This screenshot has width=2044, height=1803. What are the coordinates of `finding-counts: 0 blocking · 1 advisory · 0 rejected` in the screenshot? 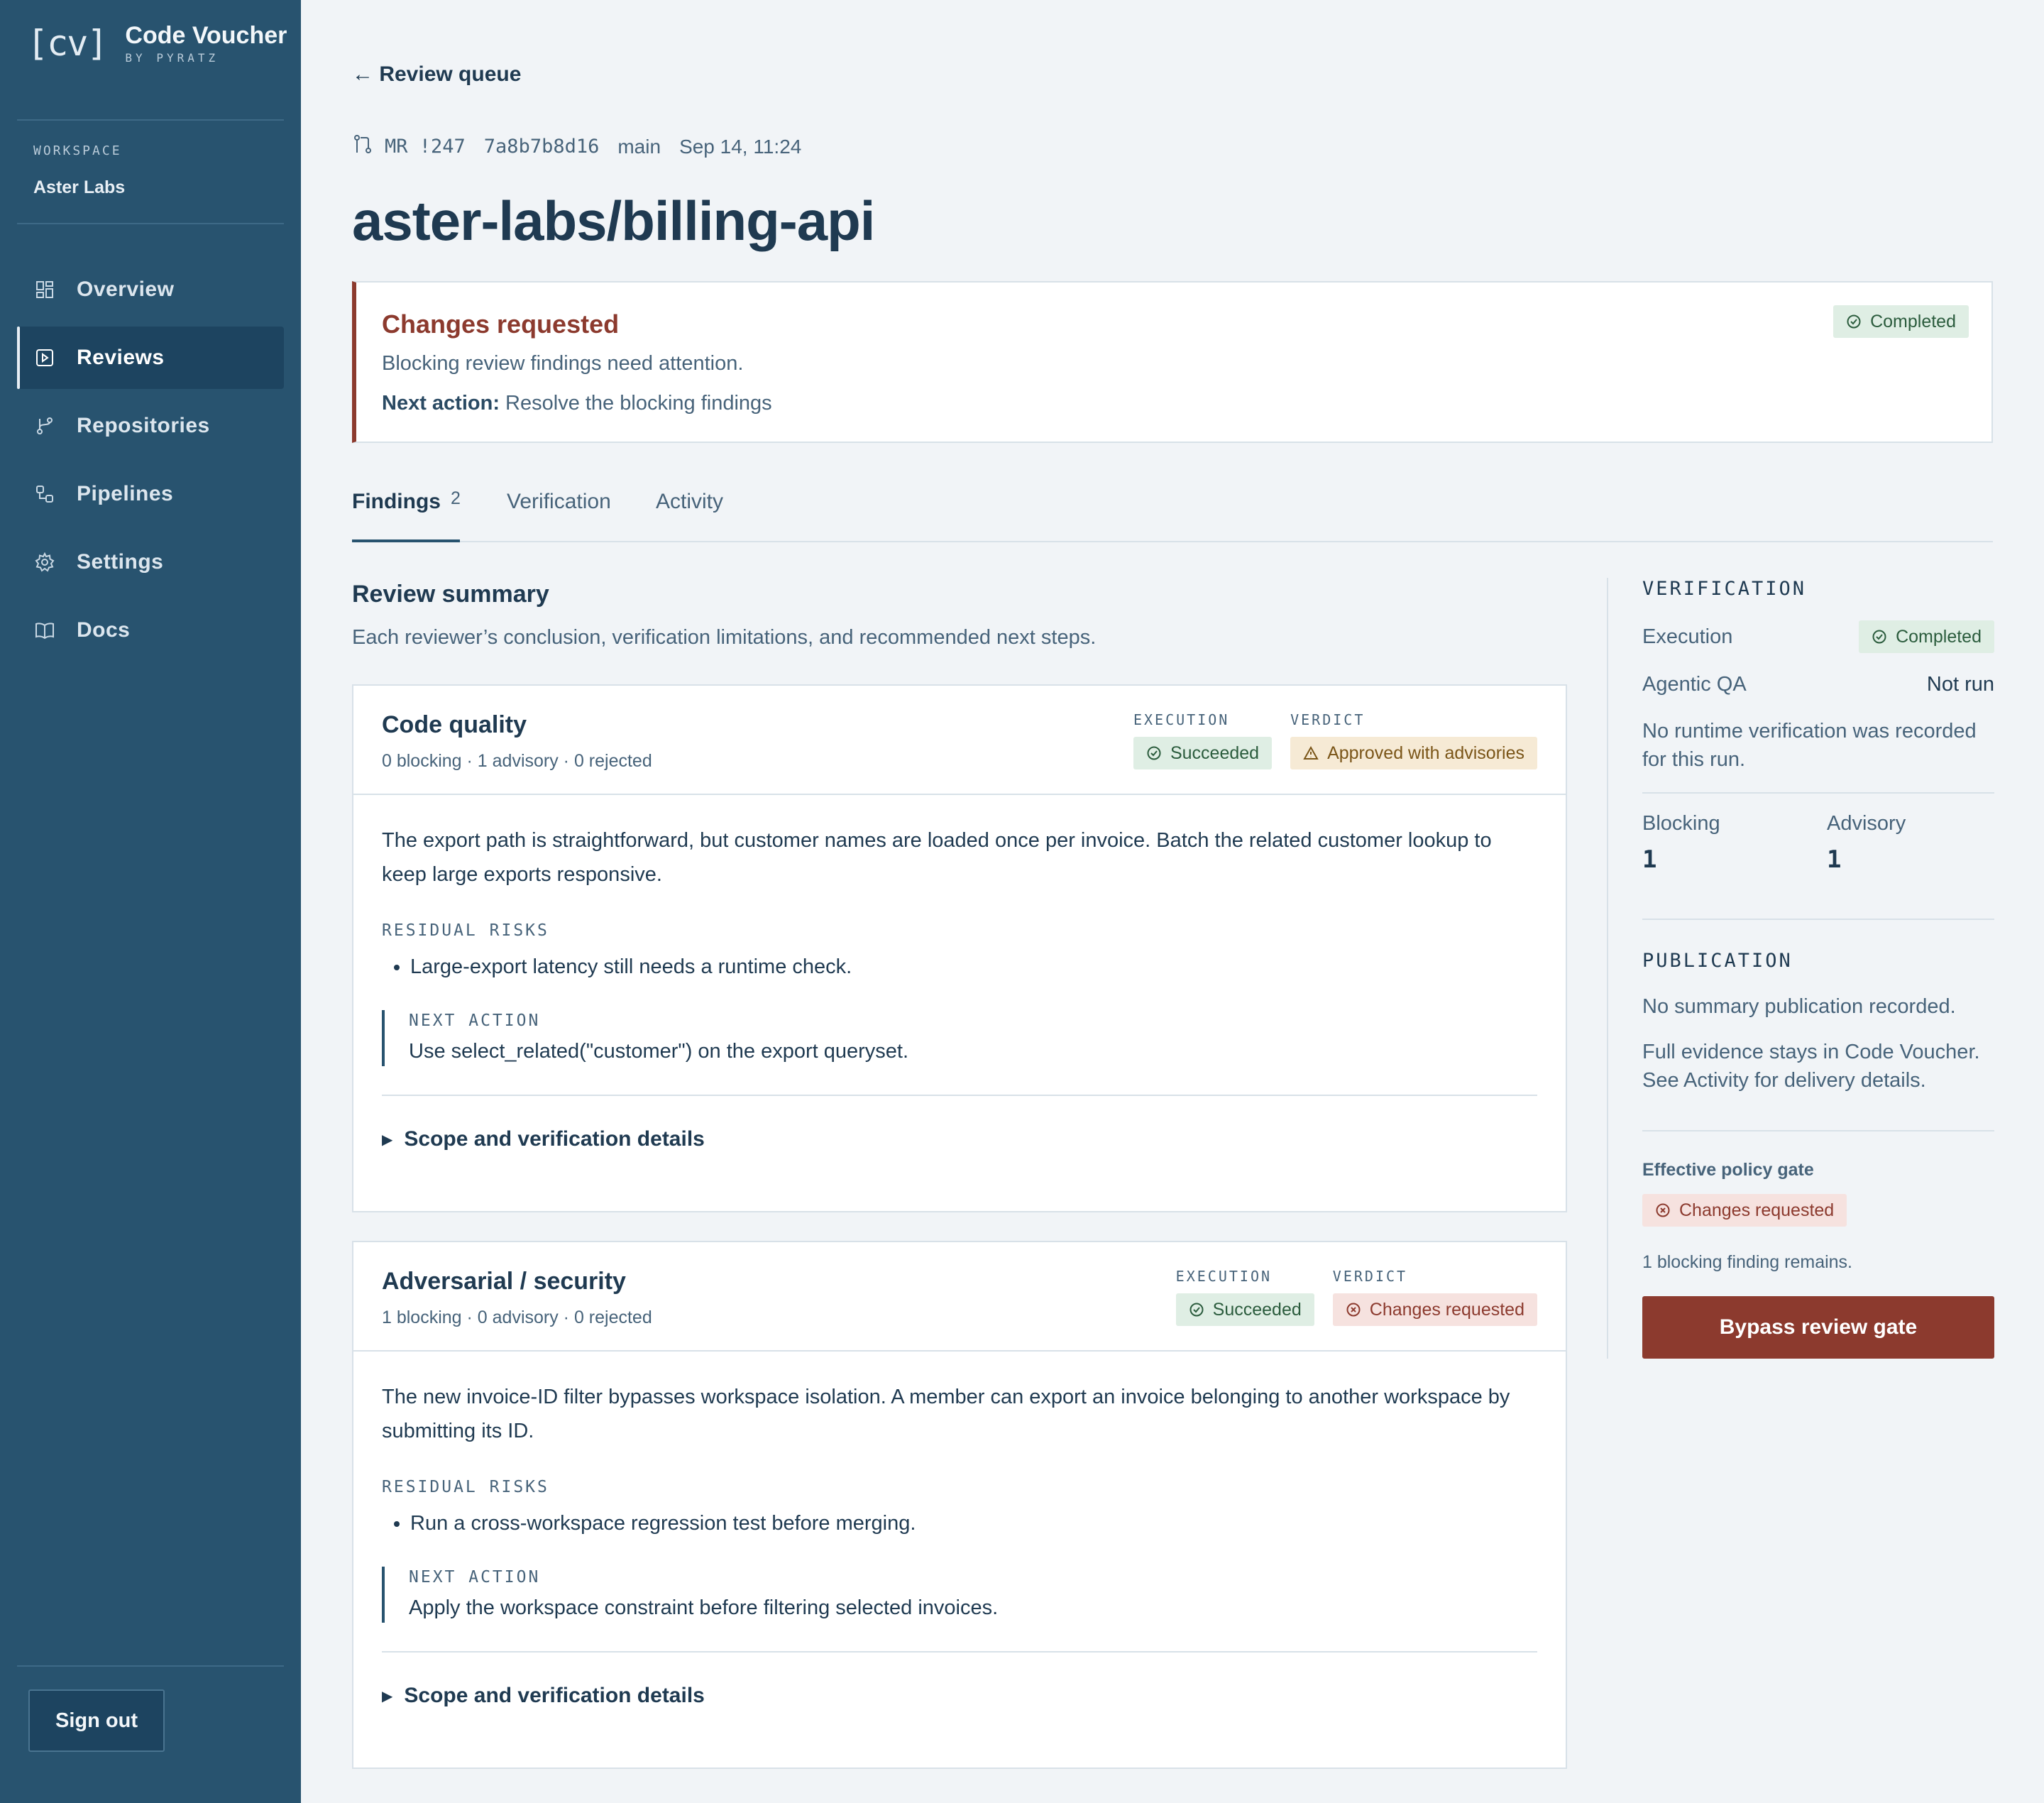 It's located at (517, 761).